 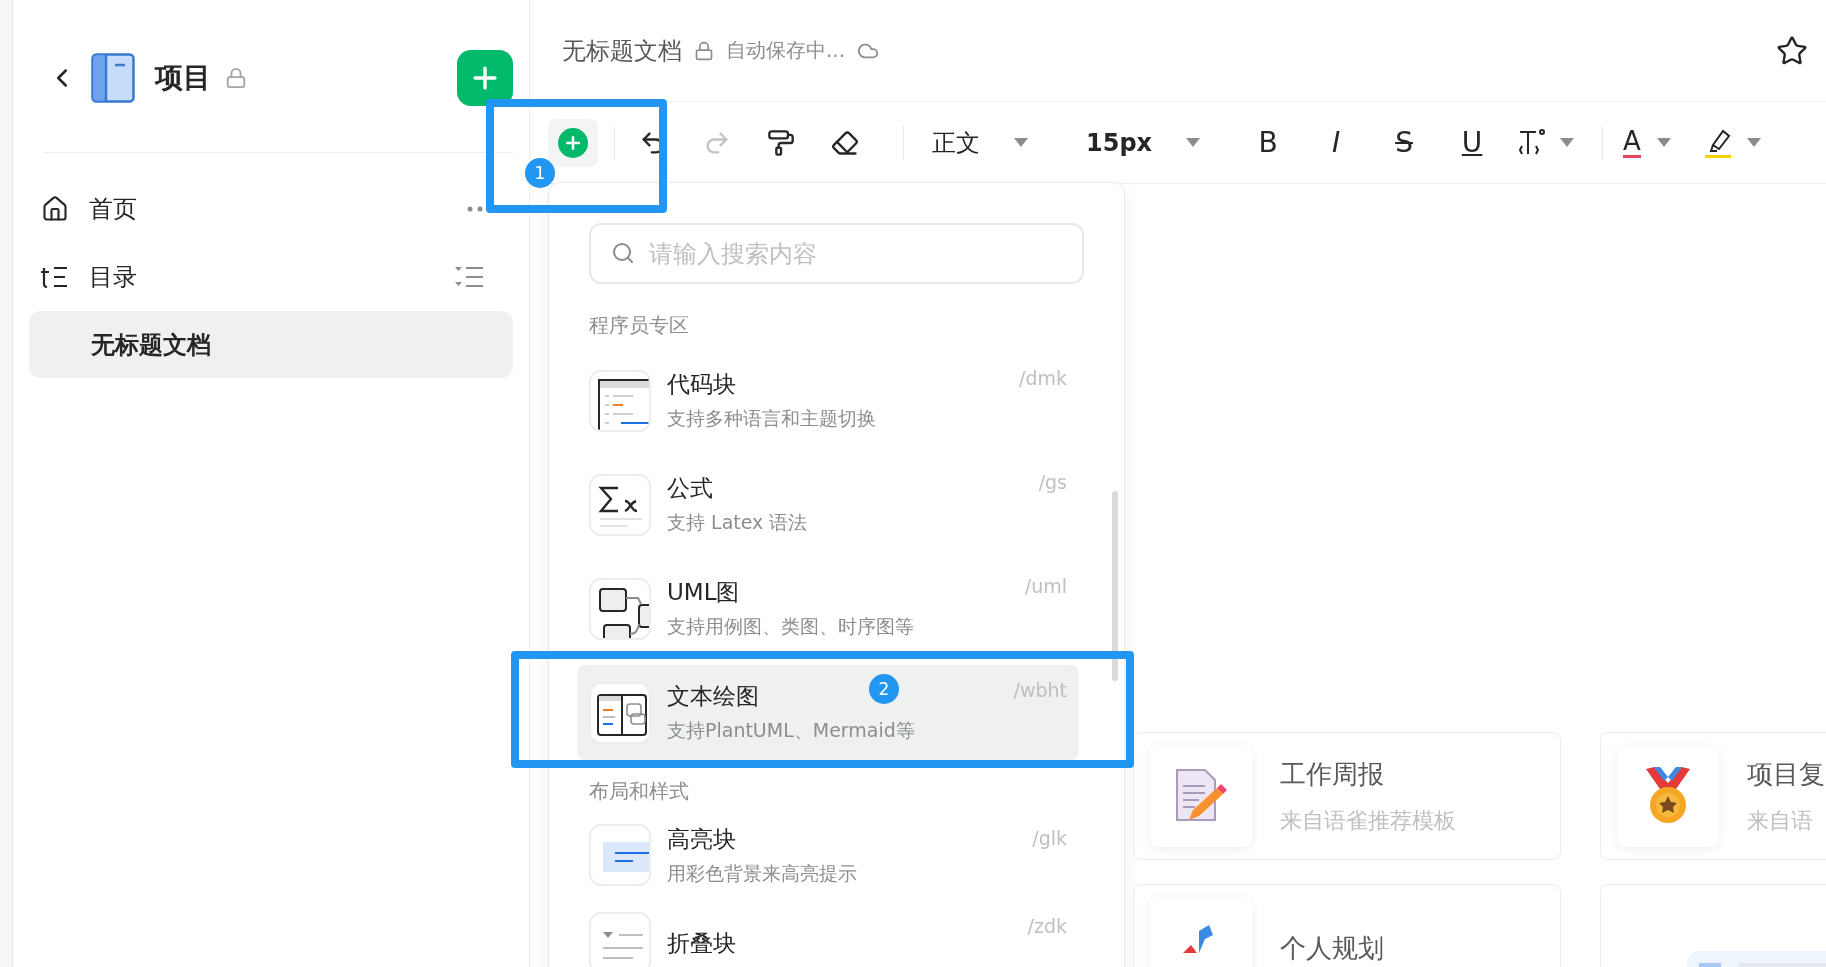 I want to click on italic-button: I, so click(x=1336, y=142).